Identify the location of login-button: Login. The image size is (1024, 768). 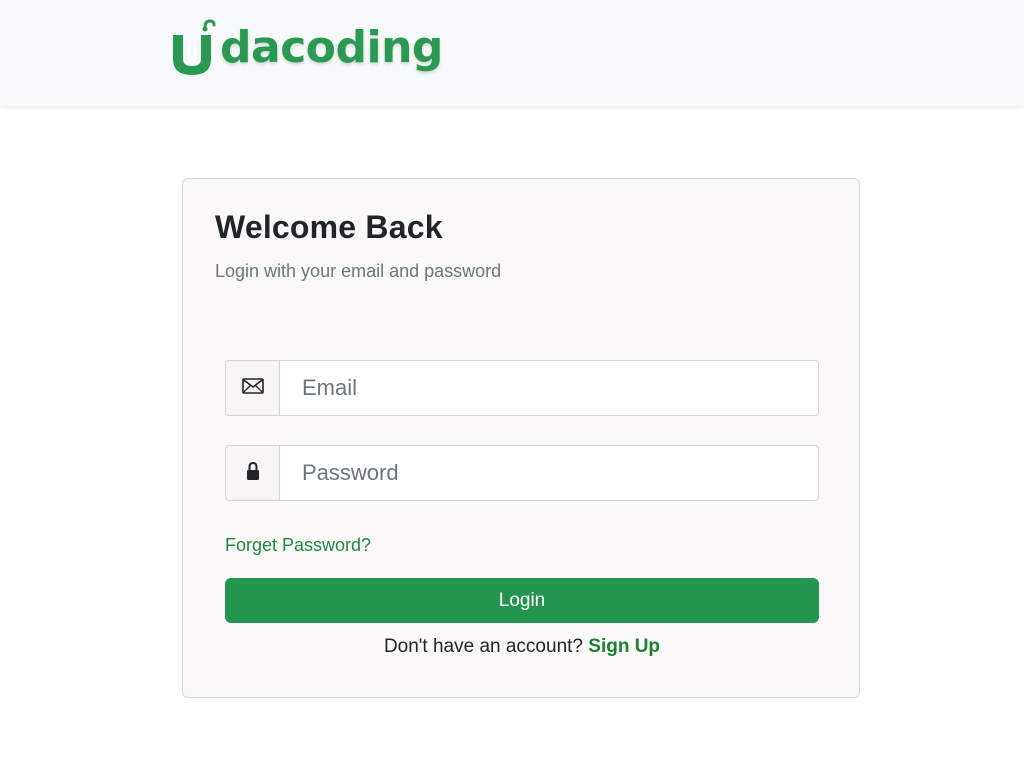
(522, 600).